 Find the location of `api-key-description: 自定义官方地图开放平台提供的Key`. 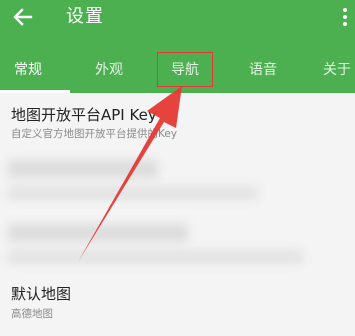

api-key-description: 自定义官方地图开放平台提供的Key is located at coordinates (94, 134).